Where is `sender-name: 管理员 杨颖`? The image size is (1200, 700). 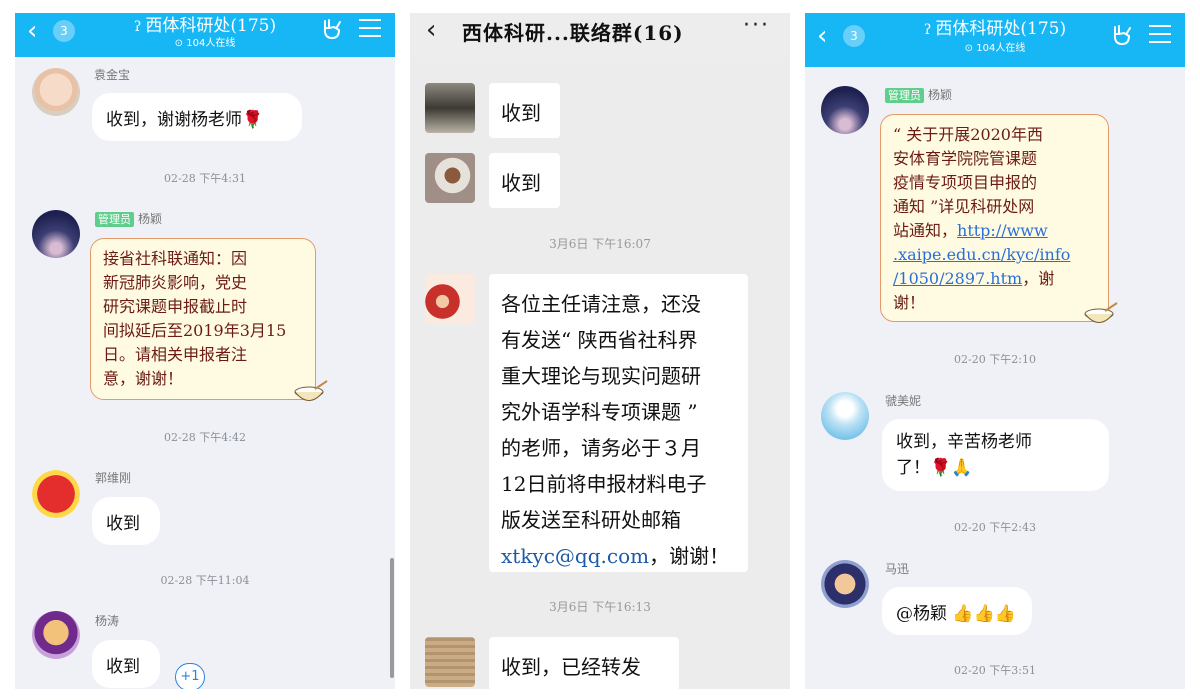
sender-name: 管理员 杨颖 is located at coordinates (128, 218).